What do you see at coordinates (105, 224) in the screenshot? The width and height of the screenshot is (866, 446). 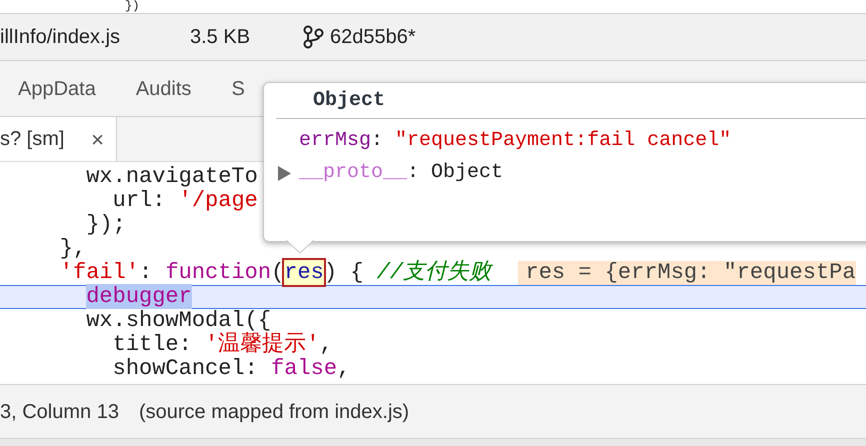 I see `code-text: });` at bounding box center [105, 224].